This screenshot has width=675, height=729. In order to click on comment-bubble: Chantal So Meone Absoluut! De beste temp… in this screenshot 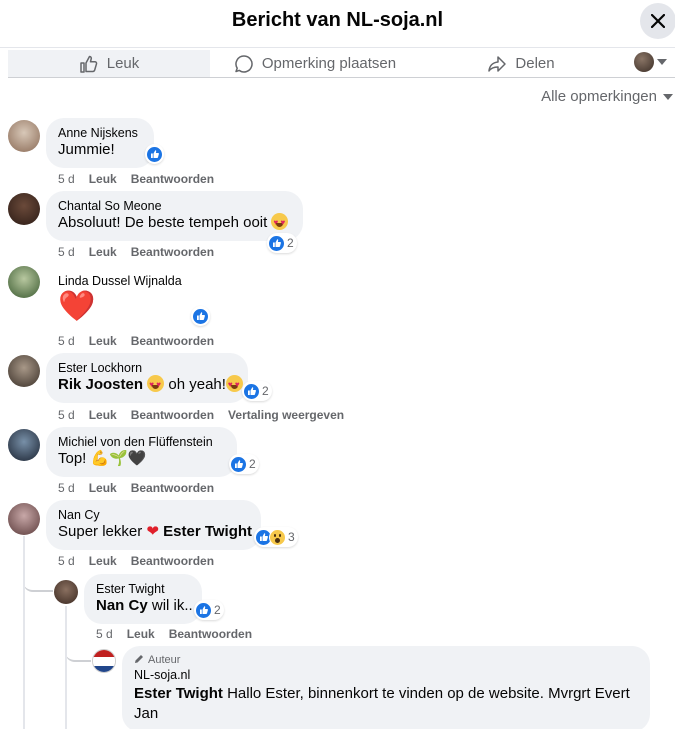, I will do `click(174, 216)`.